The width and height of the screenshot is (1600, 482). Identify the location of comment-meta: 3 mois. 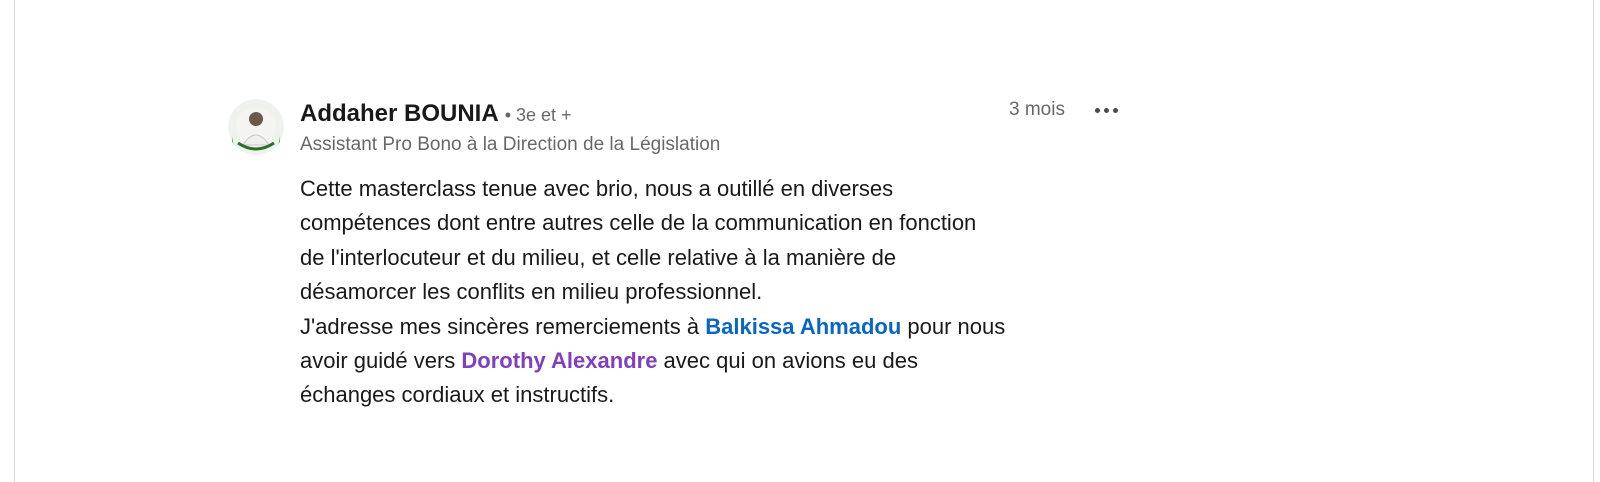
(1063, 110).